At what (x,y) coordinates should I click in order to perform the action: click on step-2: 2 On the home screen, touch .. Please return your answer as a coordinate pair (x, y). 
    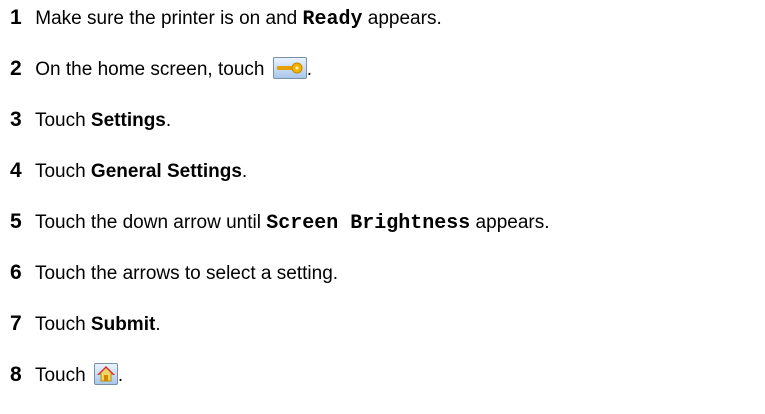
    Looking at the image, I should click on (161, 69).